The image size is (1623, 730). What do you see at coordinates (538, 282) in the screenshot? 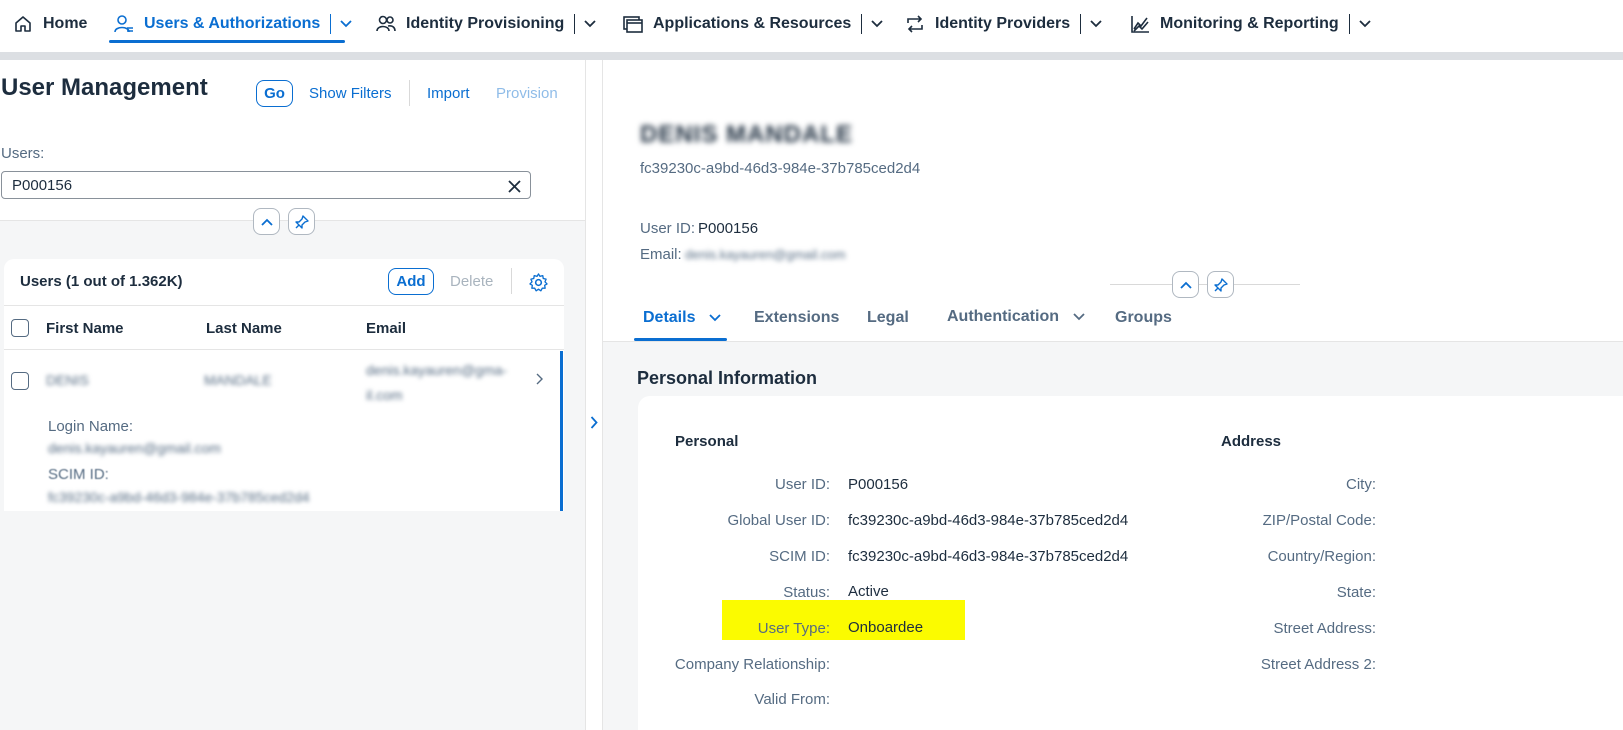
I see `gear-icon` at bounding box center [538, 282].